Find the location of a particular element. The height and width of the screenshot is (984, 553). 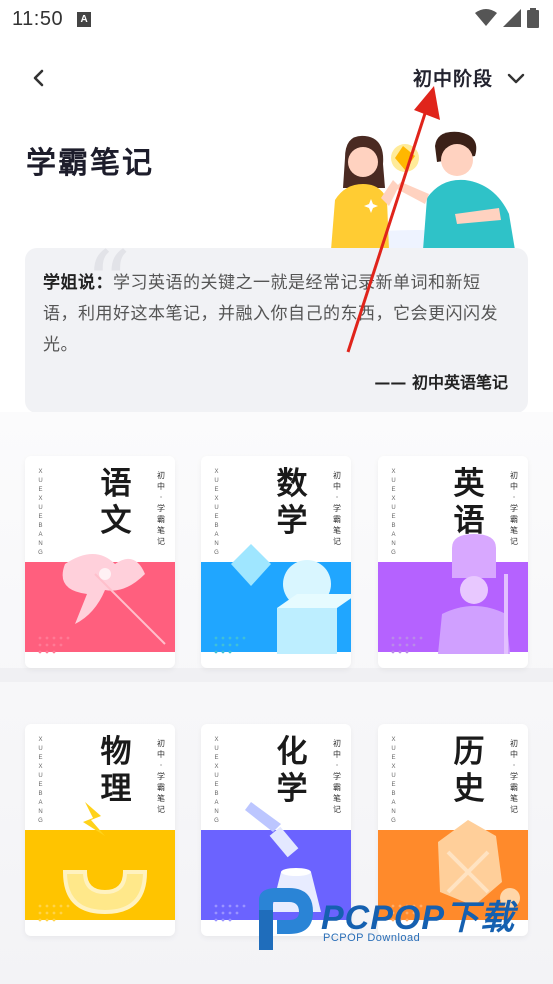

watermark-subtitle: PCPOP Download is located at coordinates (372, 938).